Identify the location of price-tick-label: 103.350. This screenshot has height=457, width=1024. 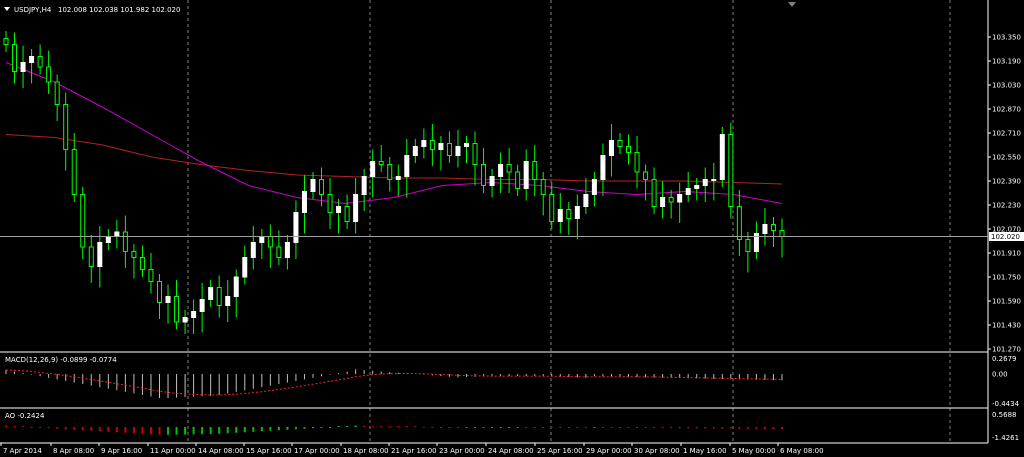
(1006, 38).